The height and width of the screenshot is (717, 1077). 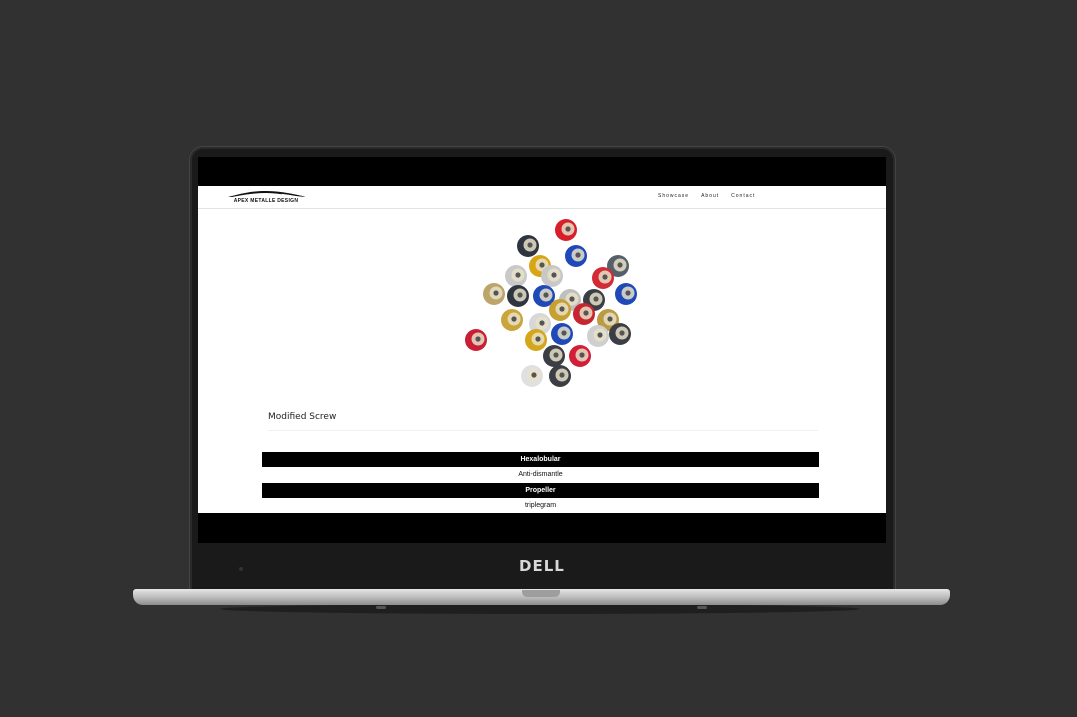 What do you see at coordinates (540, 474) in the screenshot?
I see `accordion-content: Anti-dismantle` at bounding box center [540, 474].